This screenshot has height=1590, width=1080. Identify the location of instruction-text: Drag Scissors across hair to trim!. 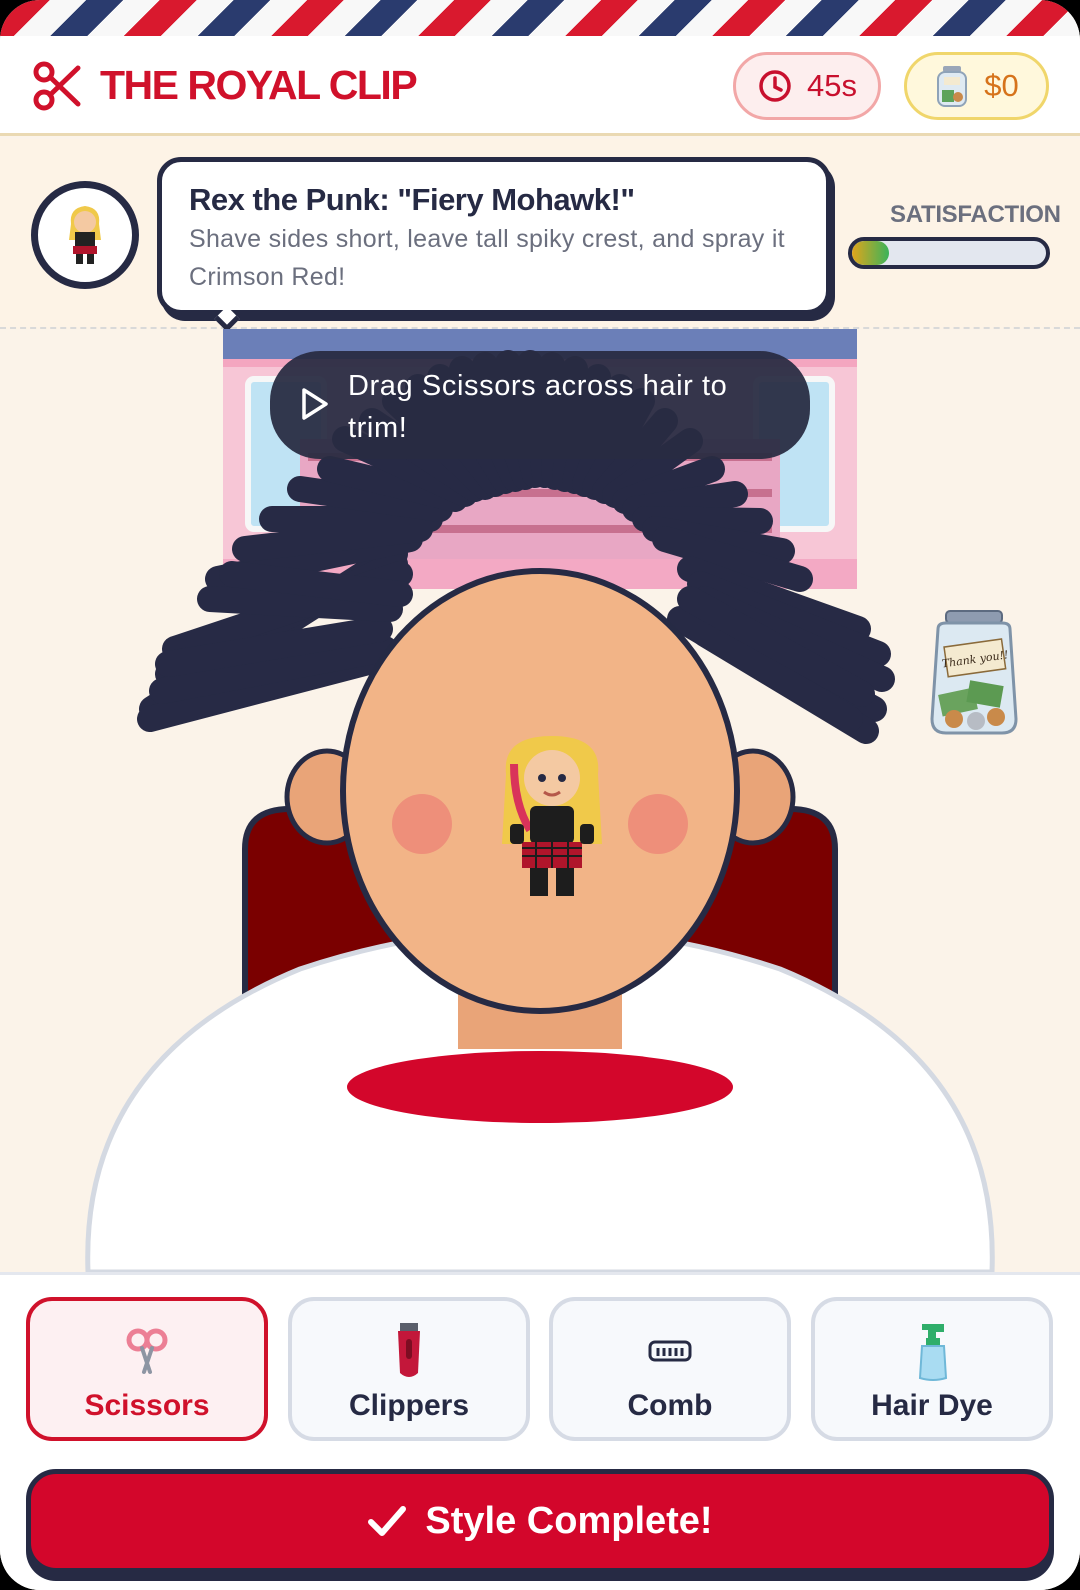
(538, 407).